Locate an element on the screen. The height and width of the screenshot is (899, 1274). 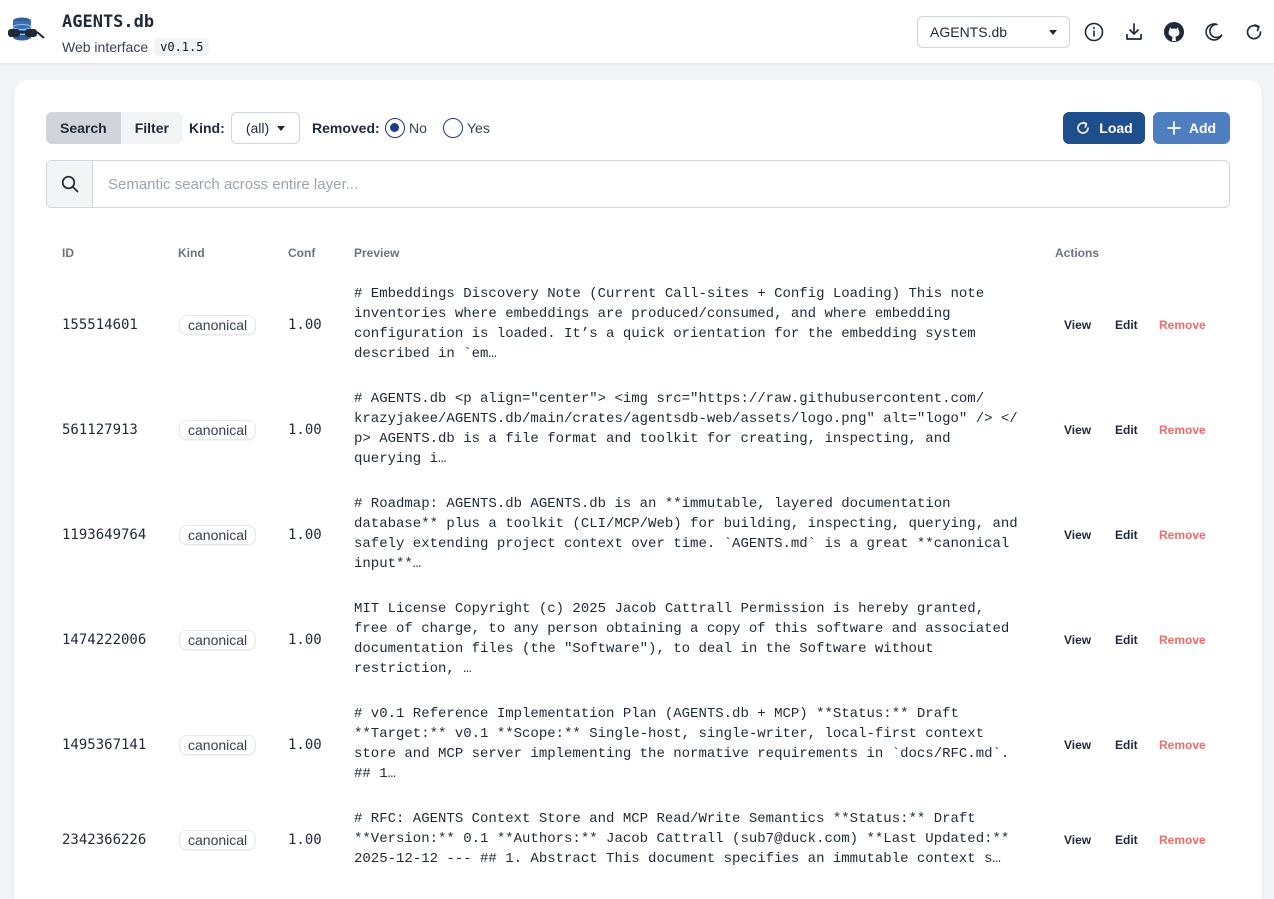
add-button: Add is located at coordinates (1191, 128).